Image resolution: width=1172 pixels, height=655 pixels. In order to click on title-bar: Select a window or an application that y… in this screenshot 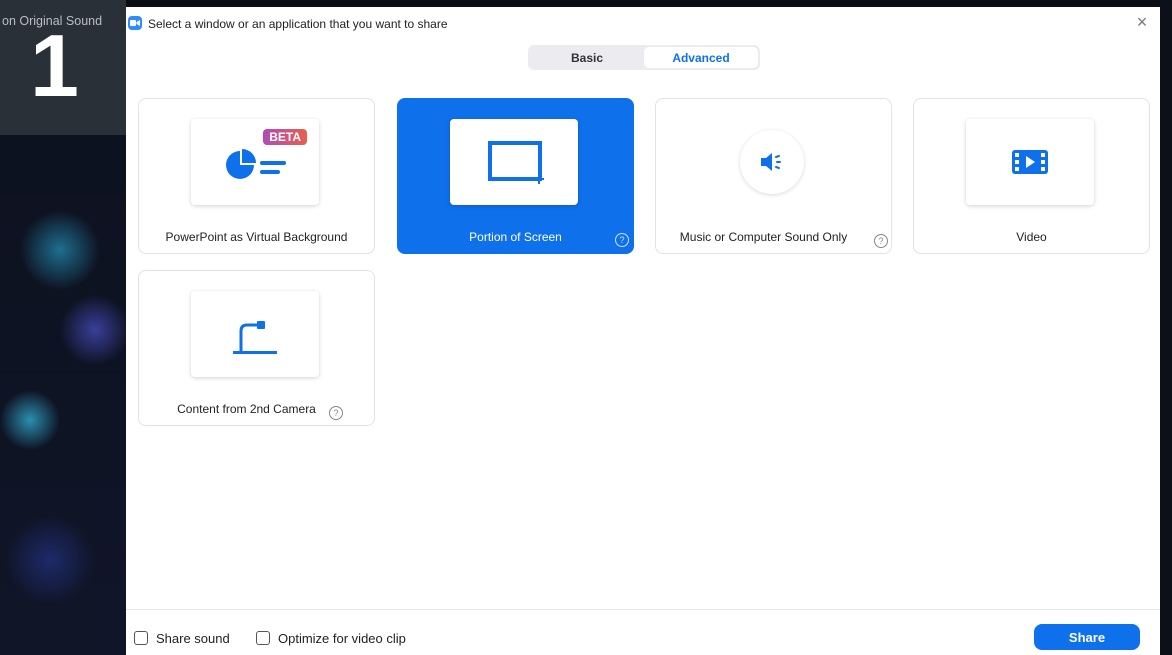, I will do `click(643, 24)`.